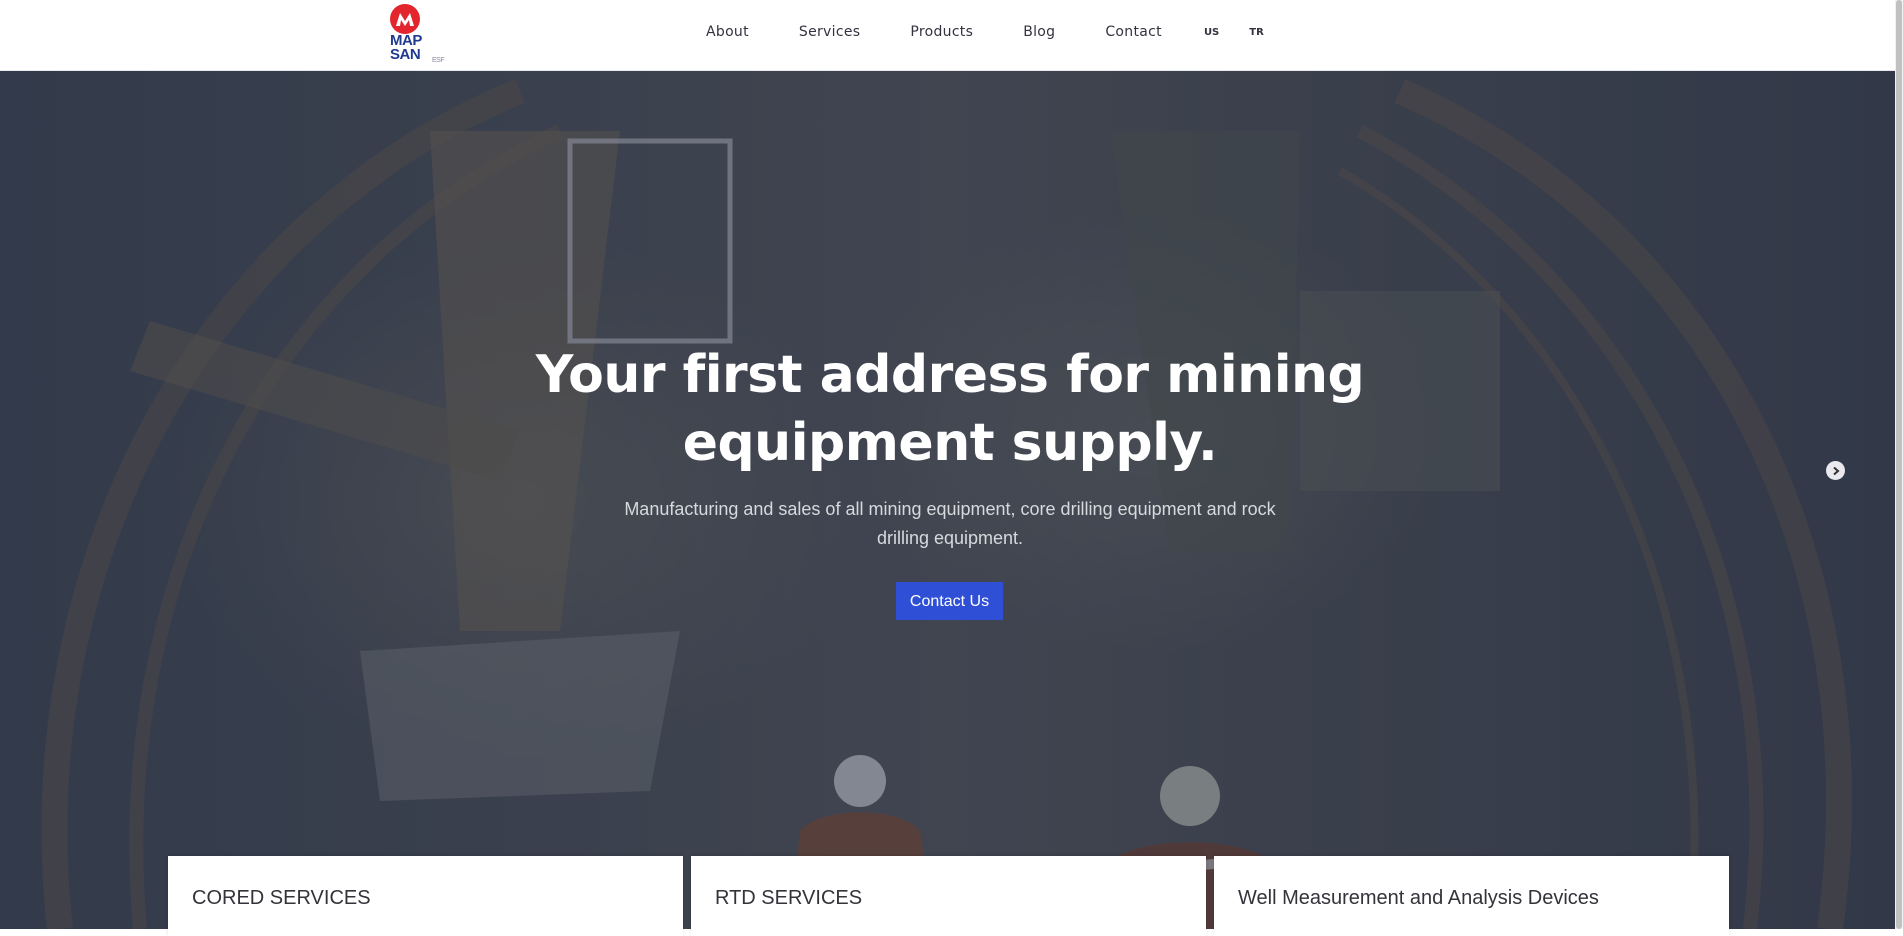 The height and width of the screenshot is (936, 1903). What do you see at coordinates (727, 32) in the screenshot?
I see `nav-item-about: About` at bounding box center [727, 32].